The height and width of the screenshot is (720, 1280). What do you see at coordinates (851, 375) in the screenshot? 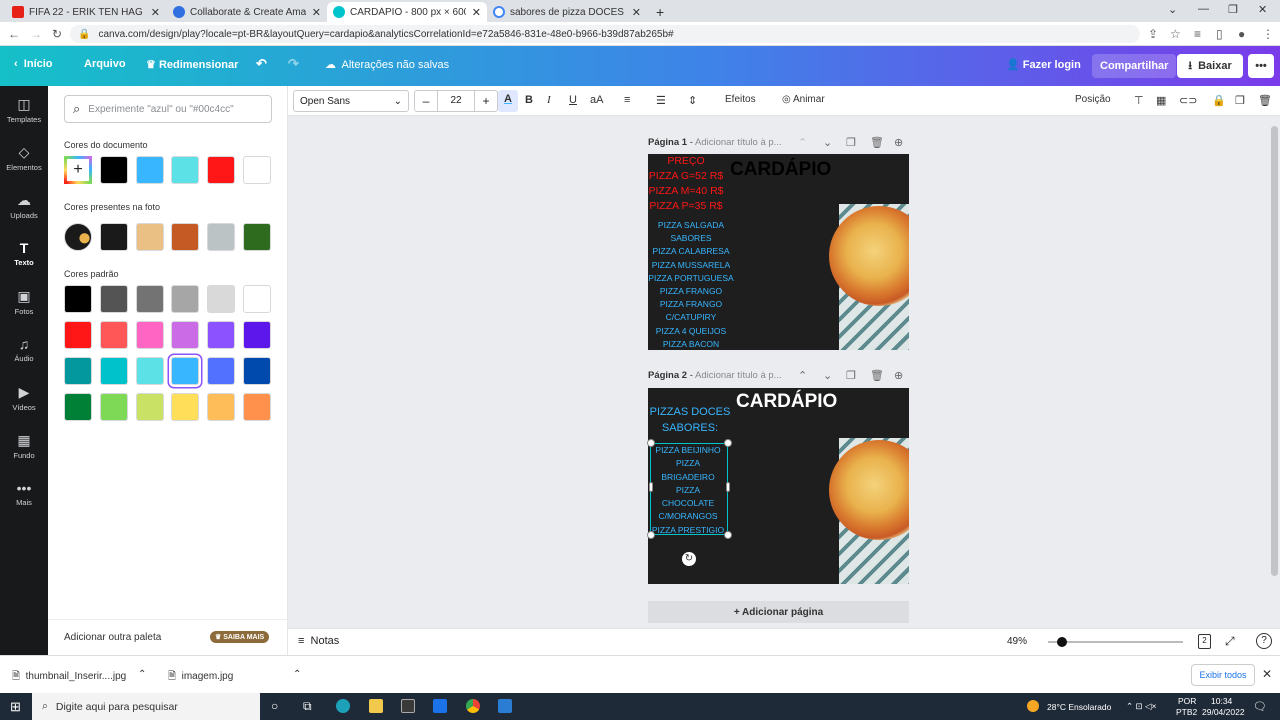
I see `duplicate-page-icon: ❐` at bounding box center [851, 375].